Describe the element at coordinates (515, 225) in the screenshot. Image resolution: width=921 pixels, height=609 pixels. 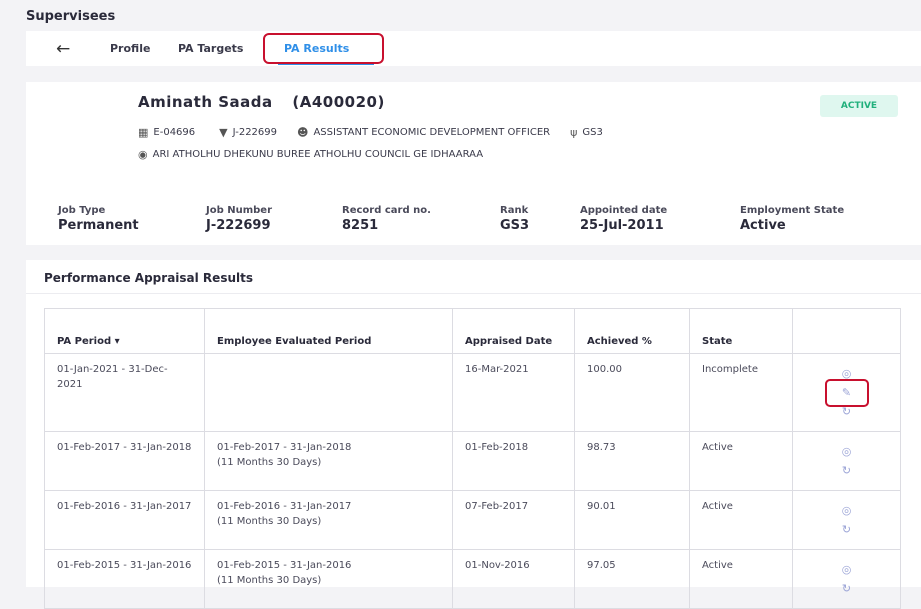
I see `summary-value: GS3` at that location.